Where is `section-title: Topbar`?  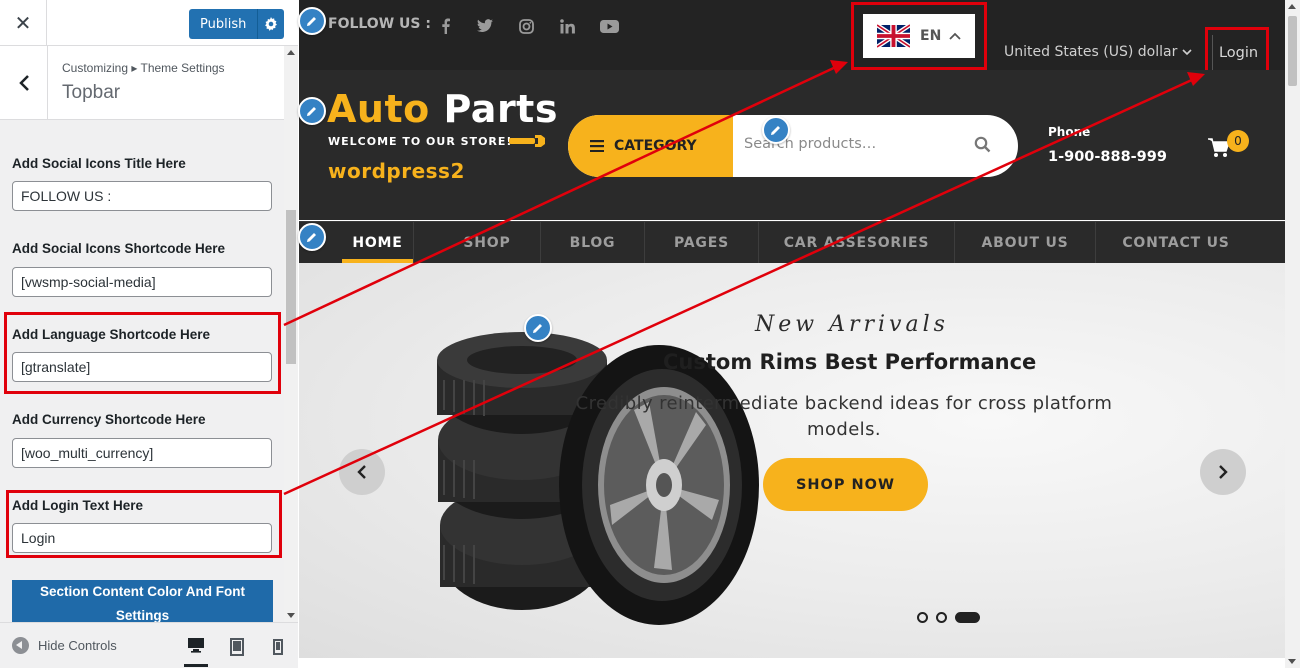 section-title: Topbar is located at coordinates (91, 92).